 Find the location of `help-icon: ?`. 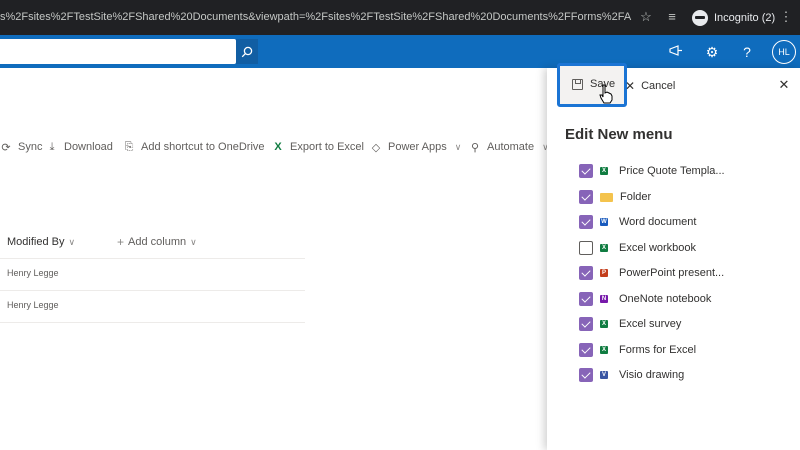

help-icon: ? is located at coordinates (747, 52).